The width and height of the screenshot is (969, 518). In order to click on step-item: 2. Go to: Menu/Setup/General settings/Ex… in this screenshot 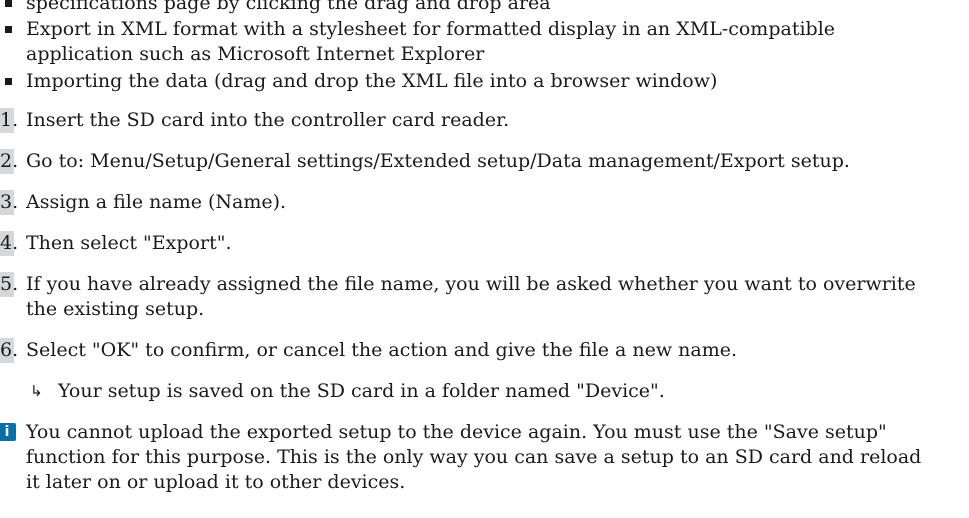, I will do `click(484, 161)`.